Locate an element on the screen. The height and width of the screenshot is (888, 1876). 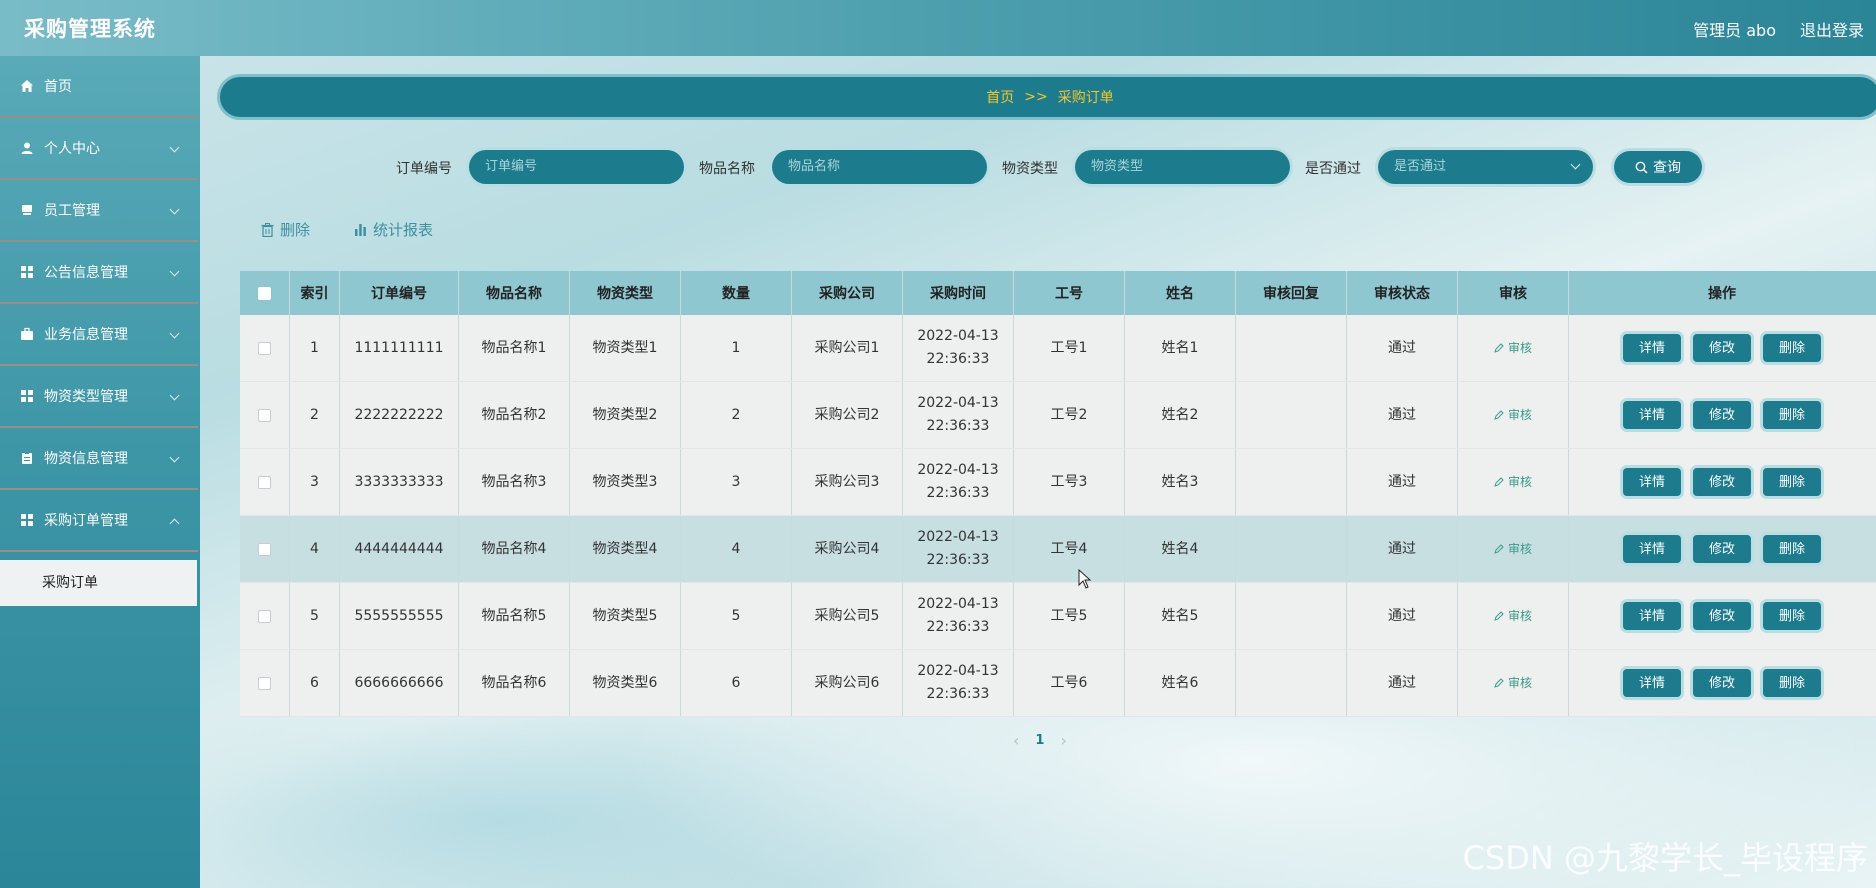
page-number: 1 is located at coordinates (1039, 740).